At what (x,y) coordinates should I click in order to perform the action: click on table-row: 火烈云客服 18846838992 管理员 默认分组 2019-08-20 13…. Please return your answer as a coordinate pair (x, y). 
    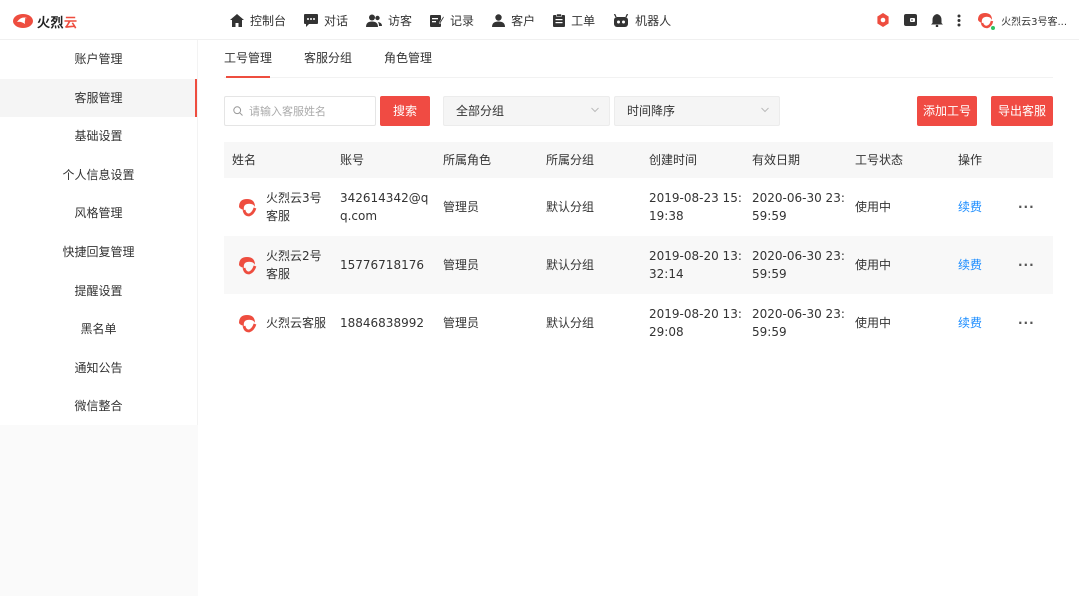
    Looking at the image, I should click on (638, 323).